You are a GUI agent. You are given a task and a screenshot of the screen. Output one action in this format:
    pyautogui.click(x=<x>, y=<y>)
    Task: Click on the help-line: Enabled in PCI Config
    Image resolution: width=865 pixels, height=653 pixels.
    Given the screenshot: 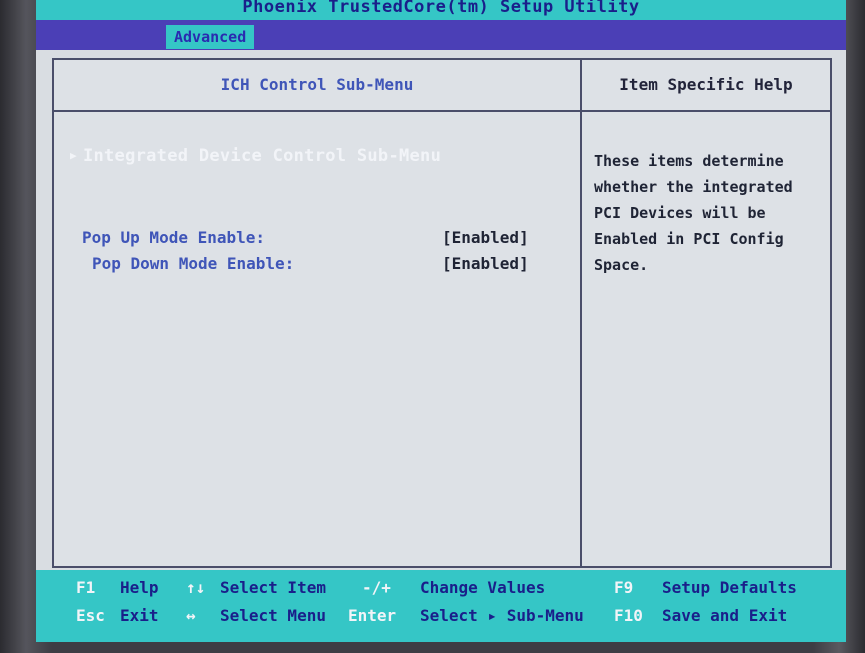 What is the action you would take?
    pyautogui.click(x=689, y=239)
    